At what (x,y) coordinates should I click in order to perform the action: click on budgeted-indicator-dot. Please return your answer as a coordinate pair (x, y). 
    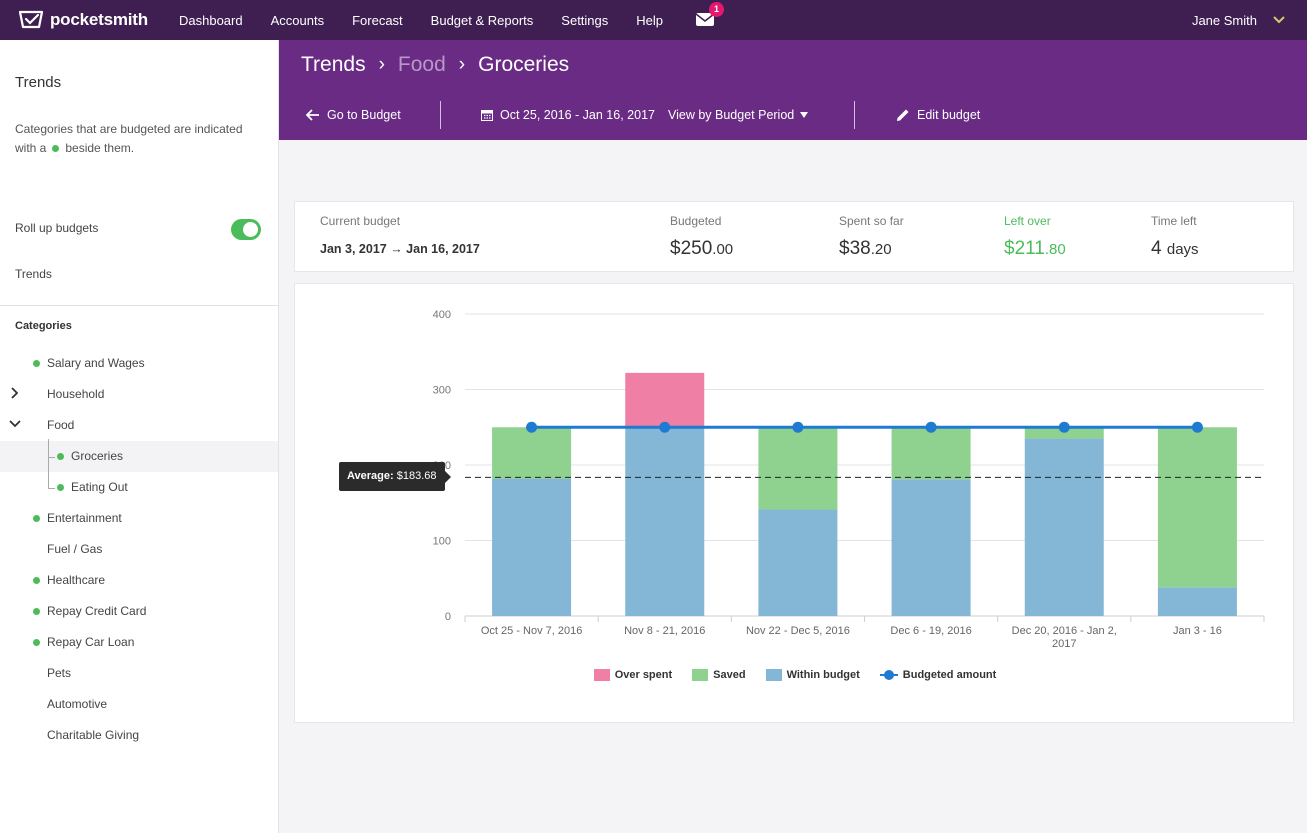
    Looking at the image, I should click on (56, 149).